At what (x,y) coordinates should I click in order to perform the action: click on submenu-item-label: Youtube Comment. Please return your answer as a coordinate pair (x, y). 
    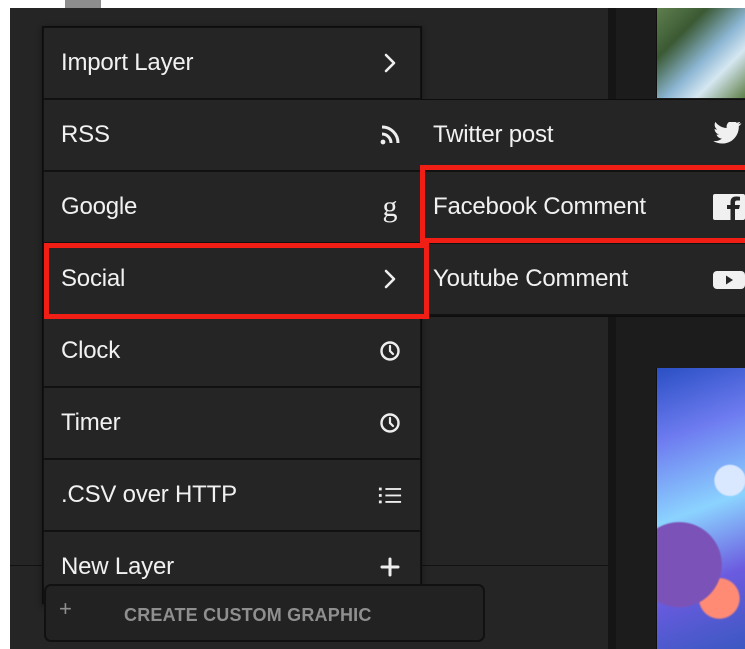
    Looking at the image, I should click on (530, 278).